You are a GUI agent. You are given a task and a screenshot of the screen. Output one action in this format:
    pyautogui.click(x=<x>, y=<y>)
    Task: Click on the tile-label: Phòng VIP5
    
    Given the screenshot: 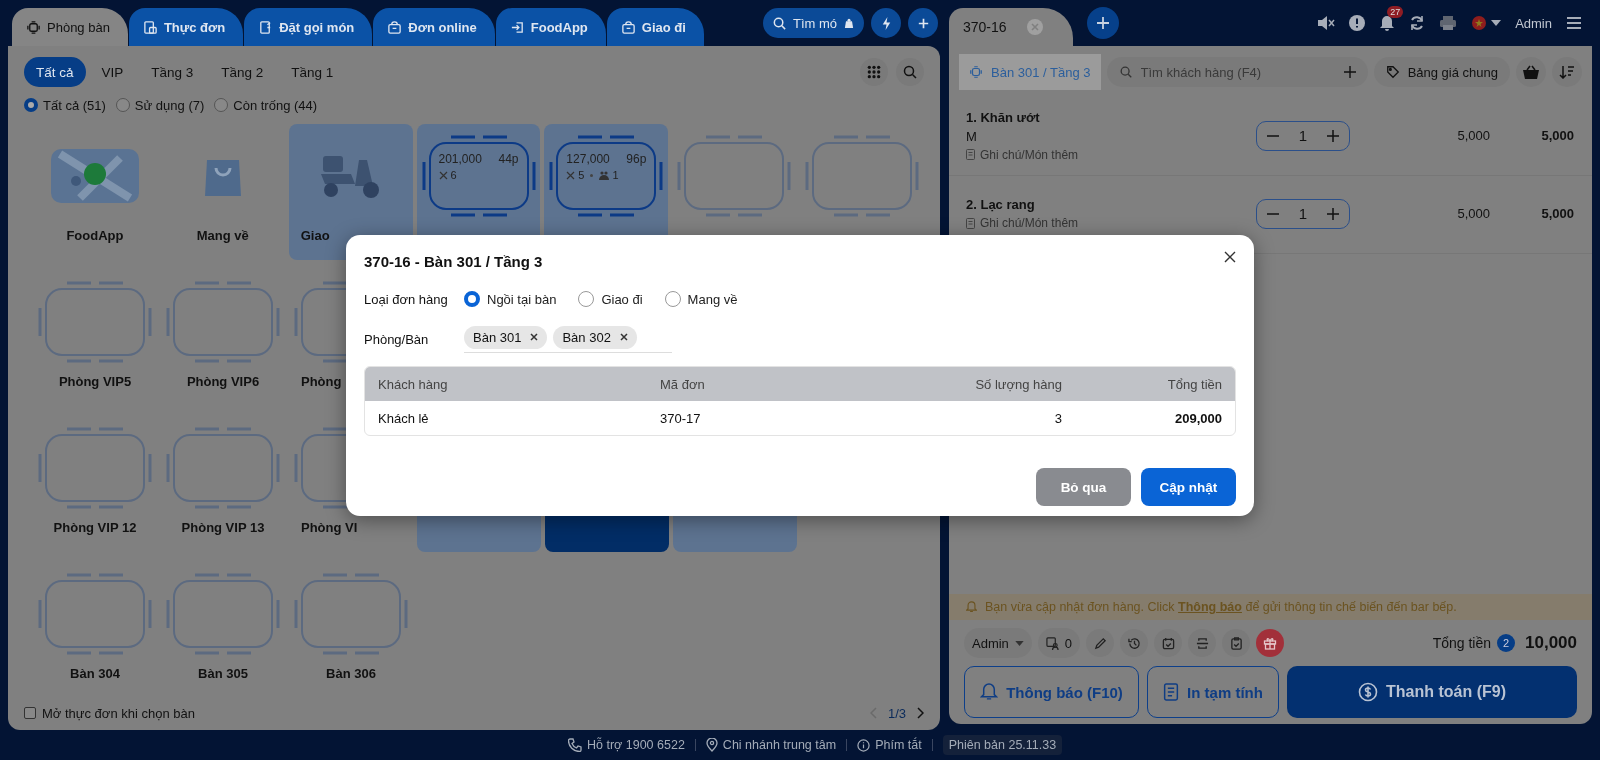 What is the action you would take?
    pyautogui.click(x=95, y=381)
    